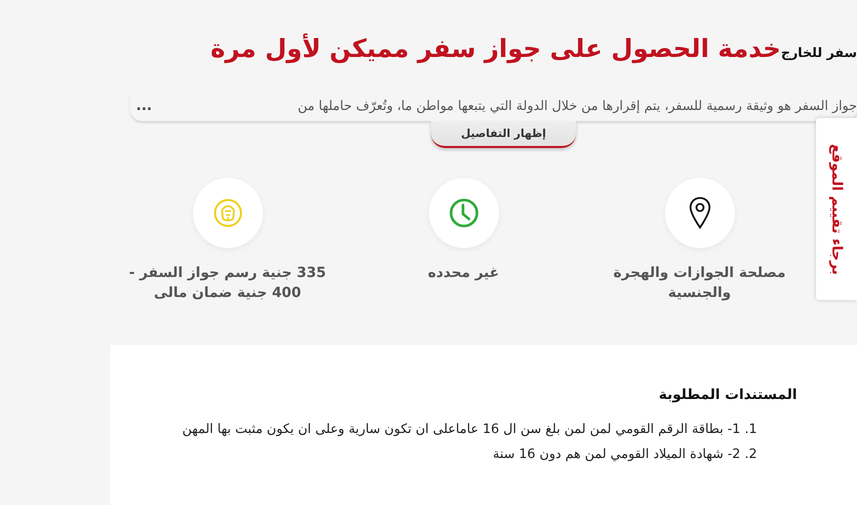  I want to click on section-heading: المستندات المطلوبة, so click(727, 395).